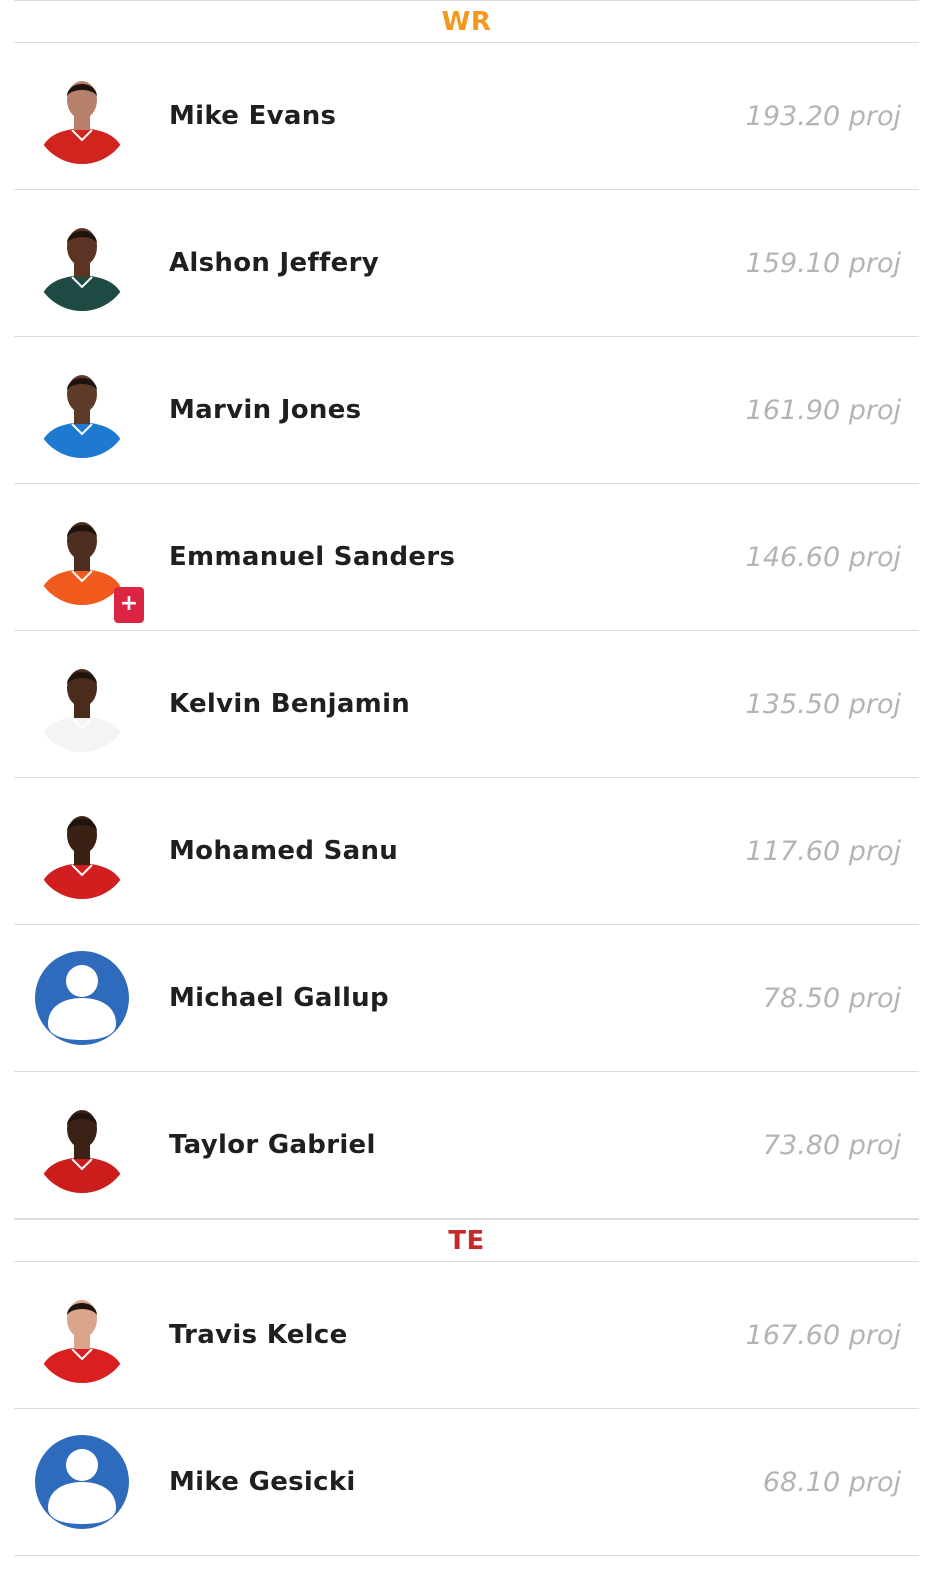 The height and width of the screenshot is (1581, 944). Describe the element at coordinates (831, 1145) in the screenshot. I see `projection-value: 73.80 proj` at that location.